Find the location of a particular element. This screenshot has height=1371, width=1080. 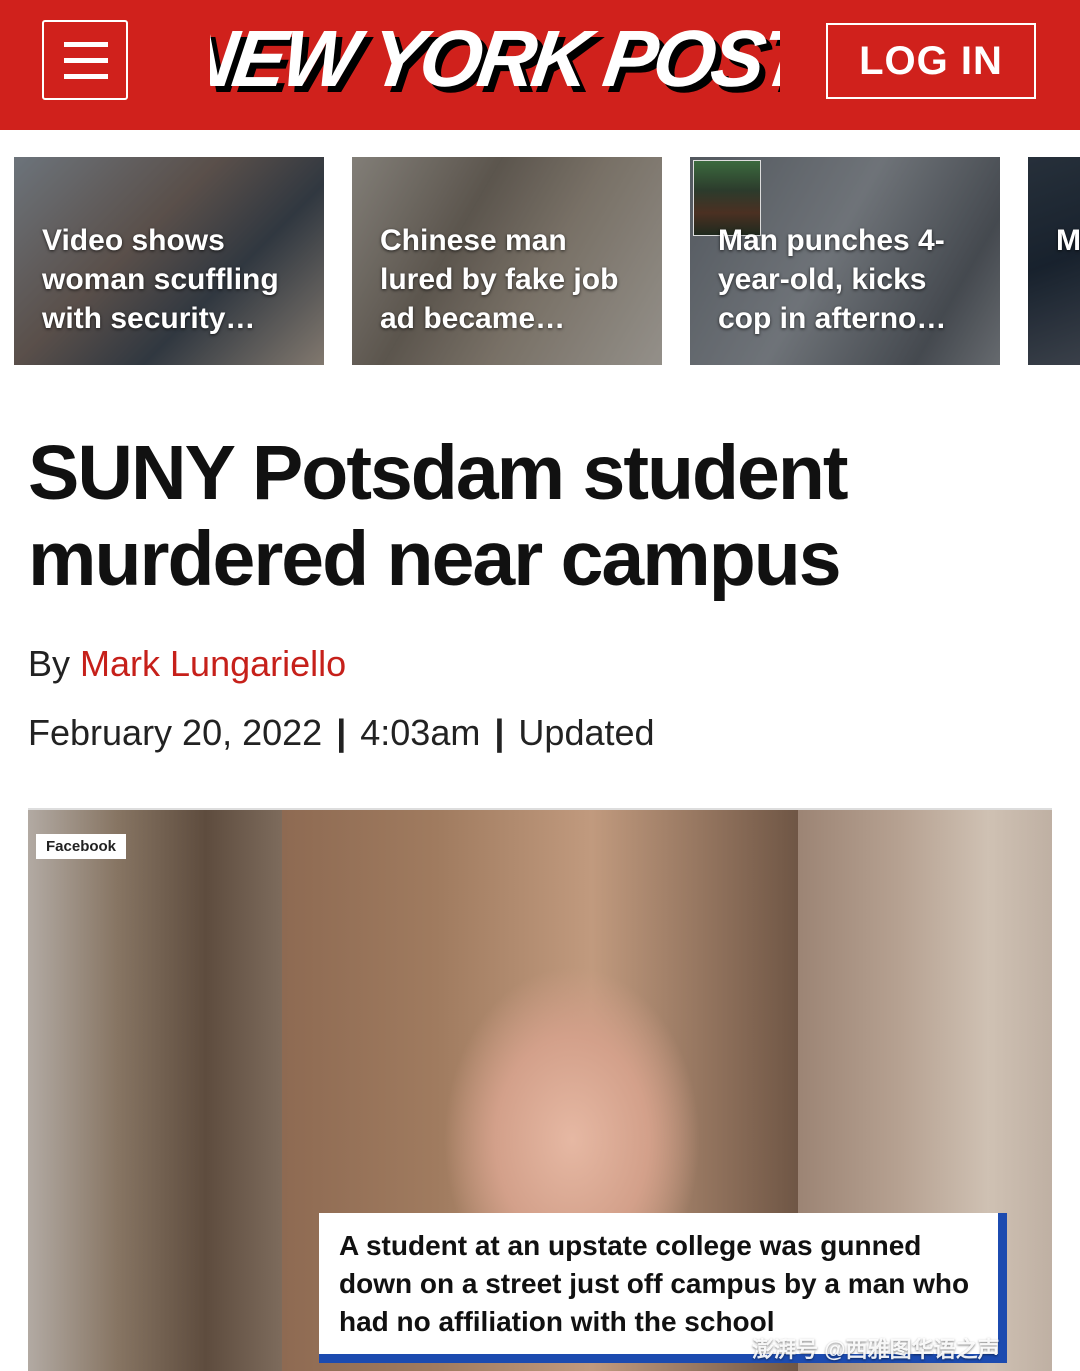

byline: By Mark Lungariello is located at coordinates (187, 664).